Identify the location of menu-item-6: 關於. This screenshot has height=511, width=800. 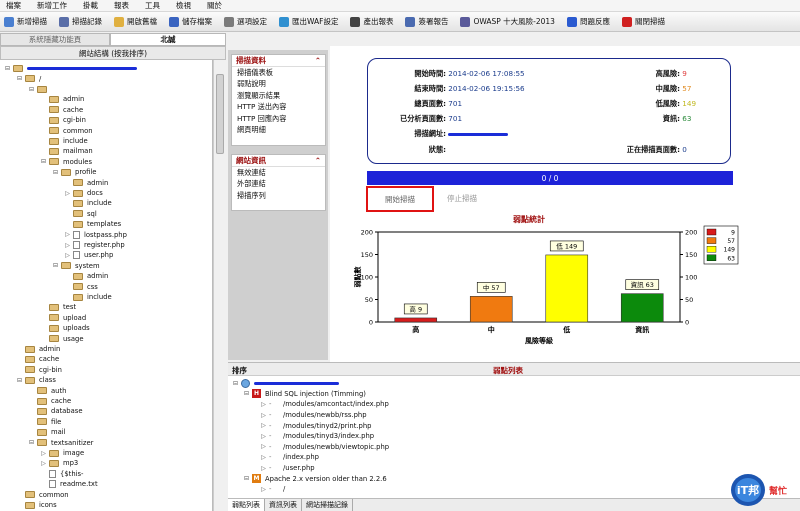
(214, 5).